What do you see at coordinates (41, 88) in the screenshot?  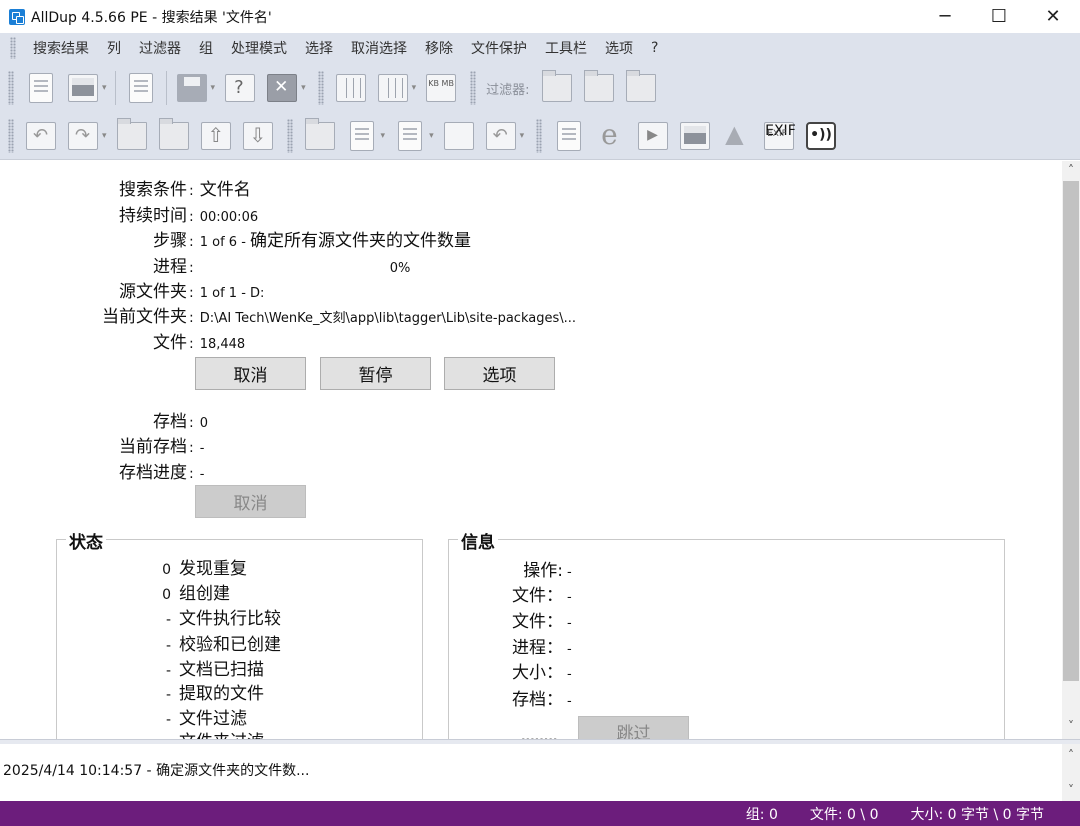 I see `delete-list-button` at bounding box center [41, 88].